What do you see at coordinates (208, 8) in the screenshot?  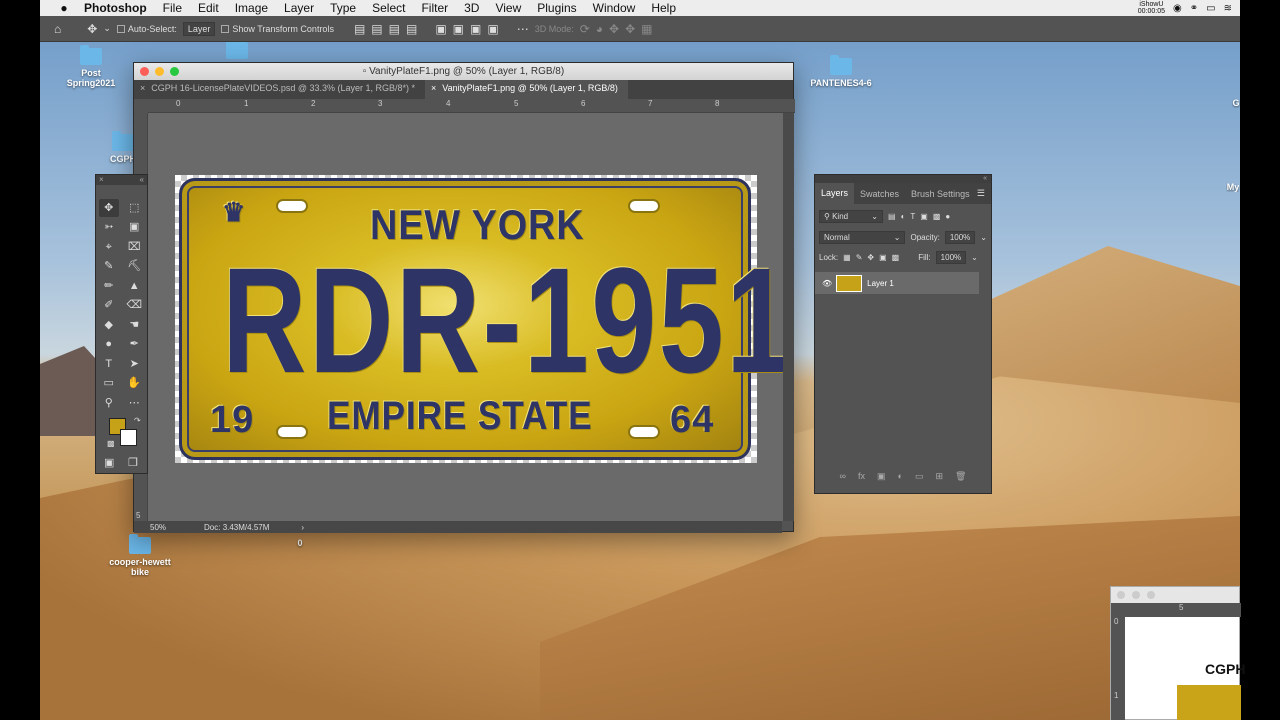 I see `menu-edit: Edit` at bounding box center [208, 8].